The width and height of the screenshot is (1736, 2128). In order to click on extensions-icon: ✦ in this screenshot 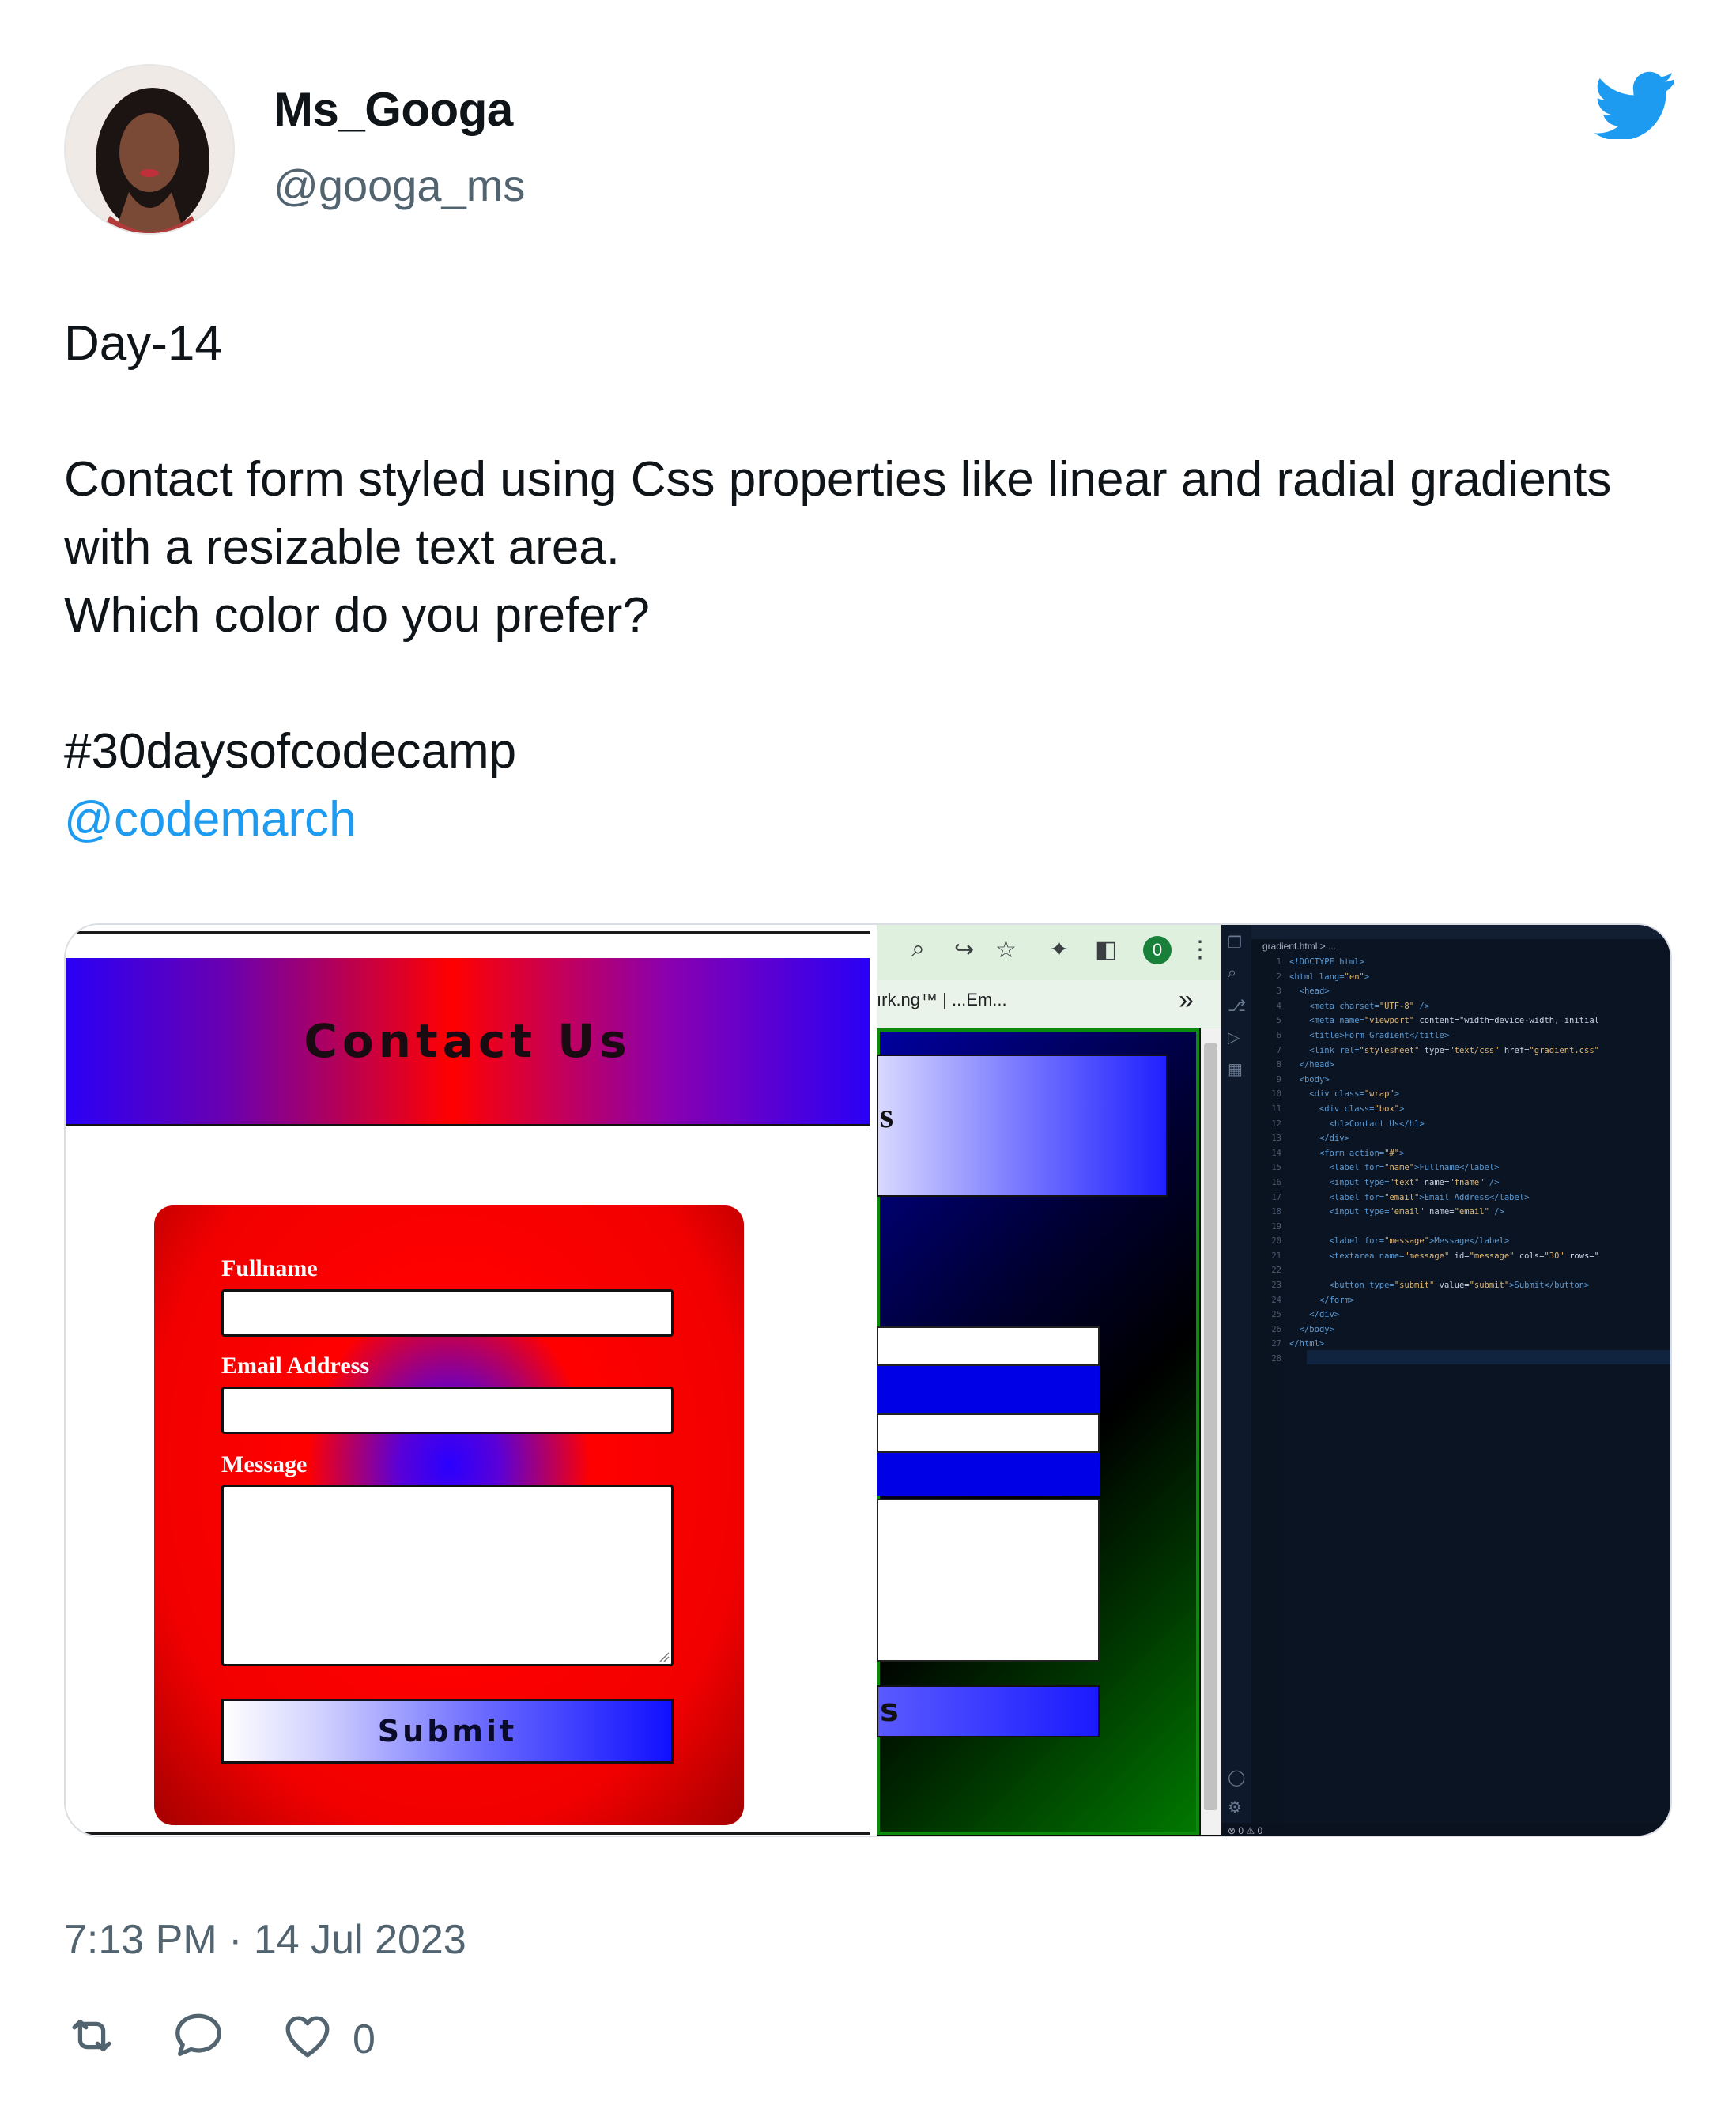, I will do `click(1059, 950)`.